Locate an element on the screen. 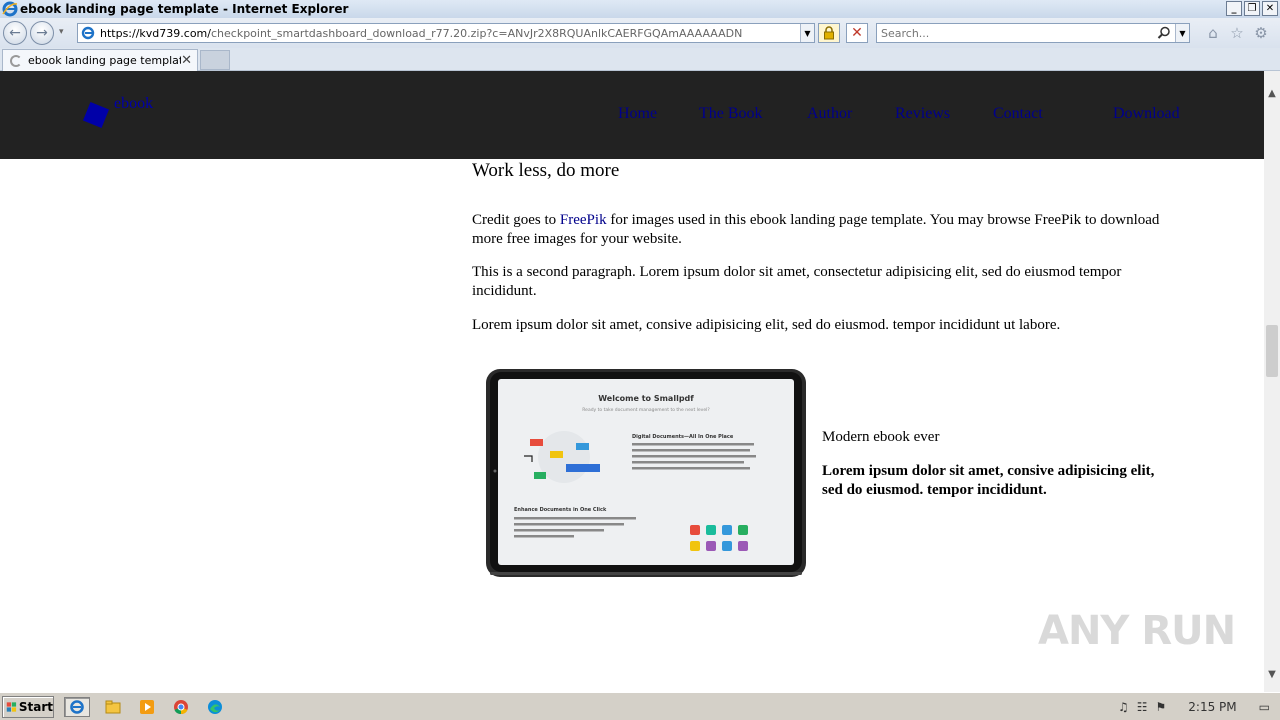  search-icon is located at coordinates (1164, 33).